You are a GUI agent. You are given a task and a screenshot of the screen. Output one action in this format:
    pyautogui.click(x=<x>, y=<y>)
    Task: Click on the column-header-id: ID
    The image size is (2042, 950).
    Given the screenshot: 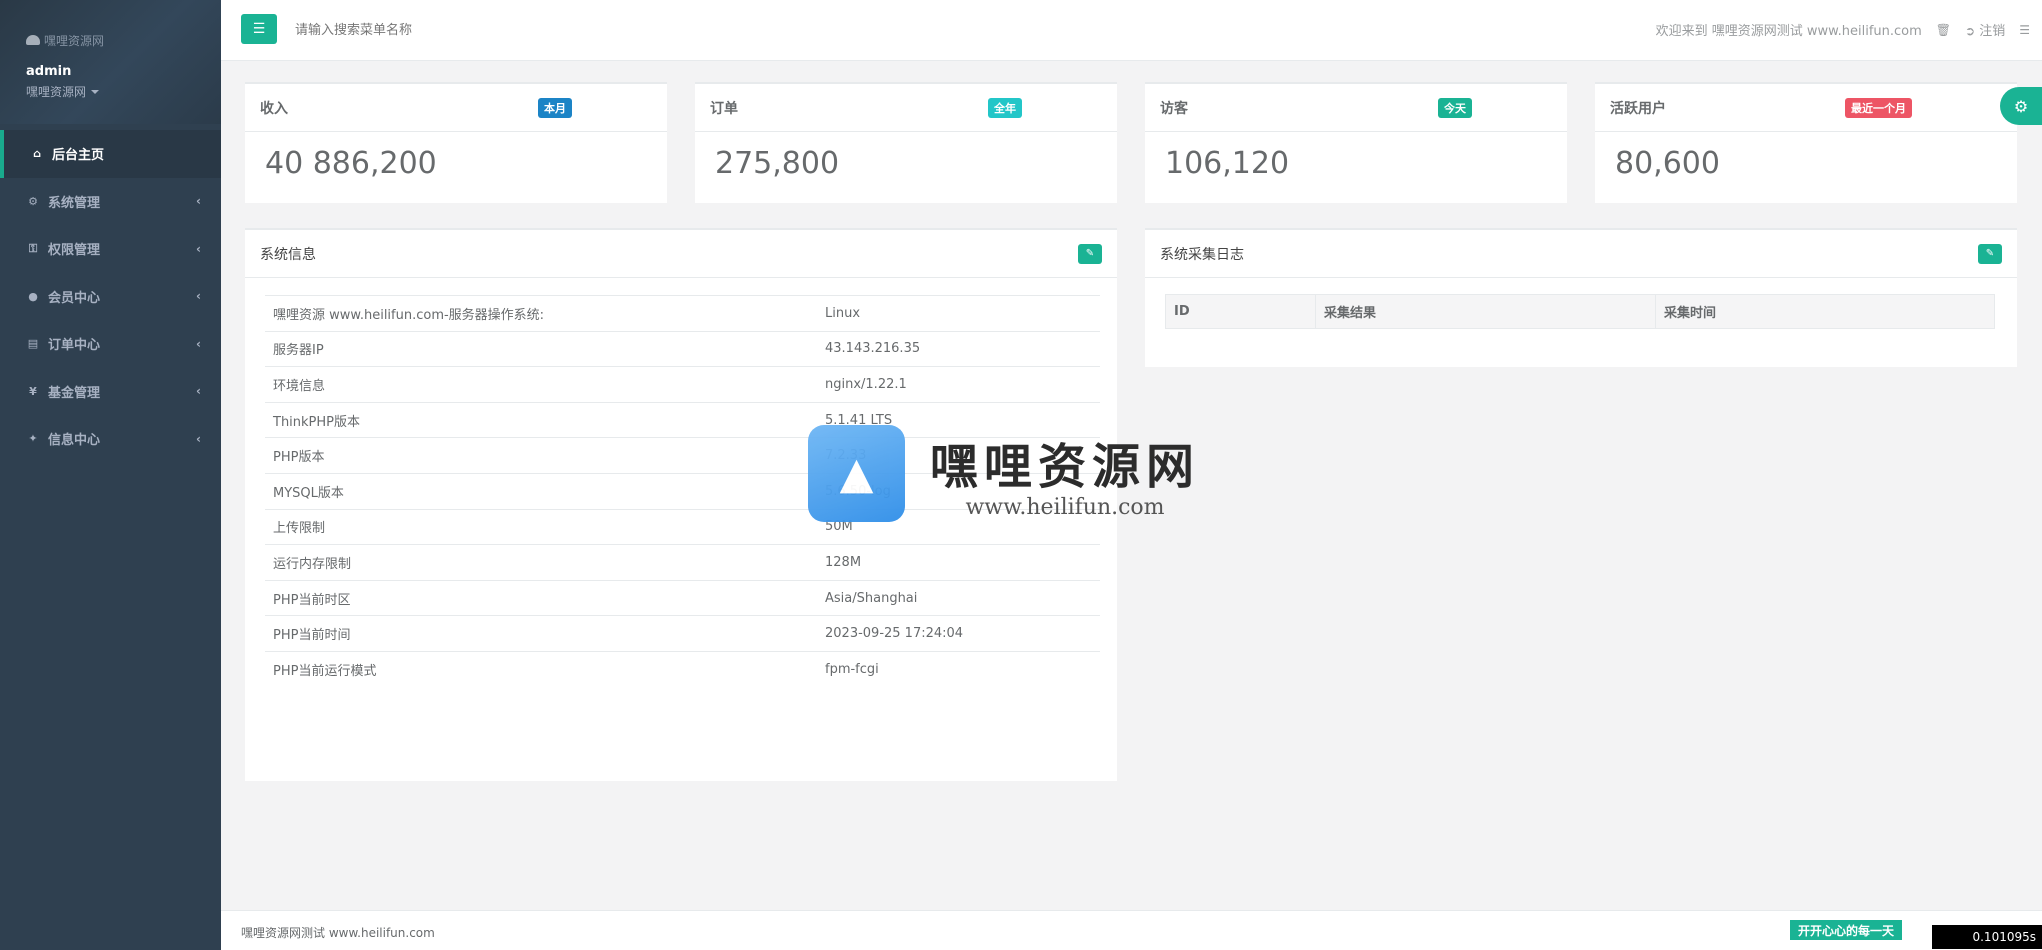 What is the action you would take?
    pyautogui.click(x=1240, y=311)
    